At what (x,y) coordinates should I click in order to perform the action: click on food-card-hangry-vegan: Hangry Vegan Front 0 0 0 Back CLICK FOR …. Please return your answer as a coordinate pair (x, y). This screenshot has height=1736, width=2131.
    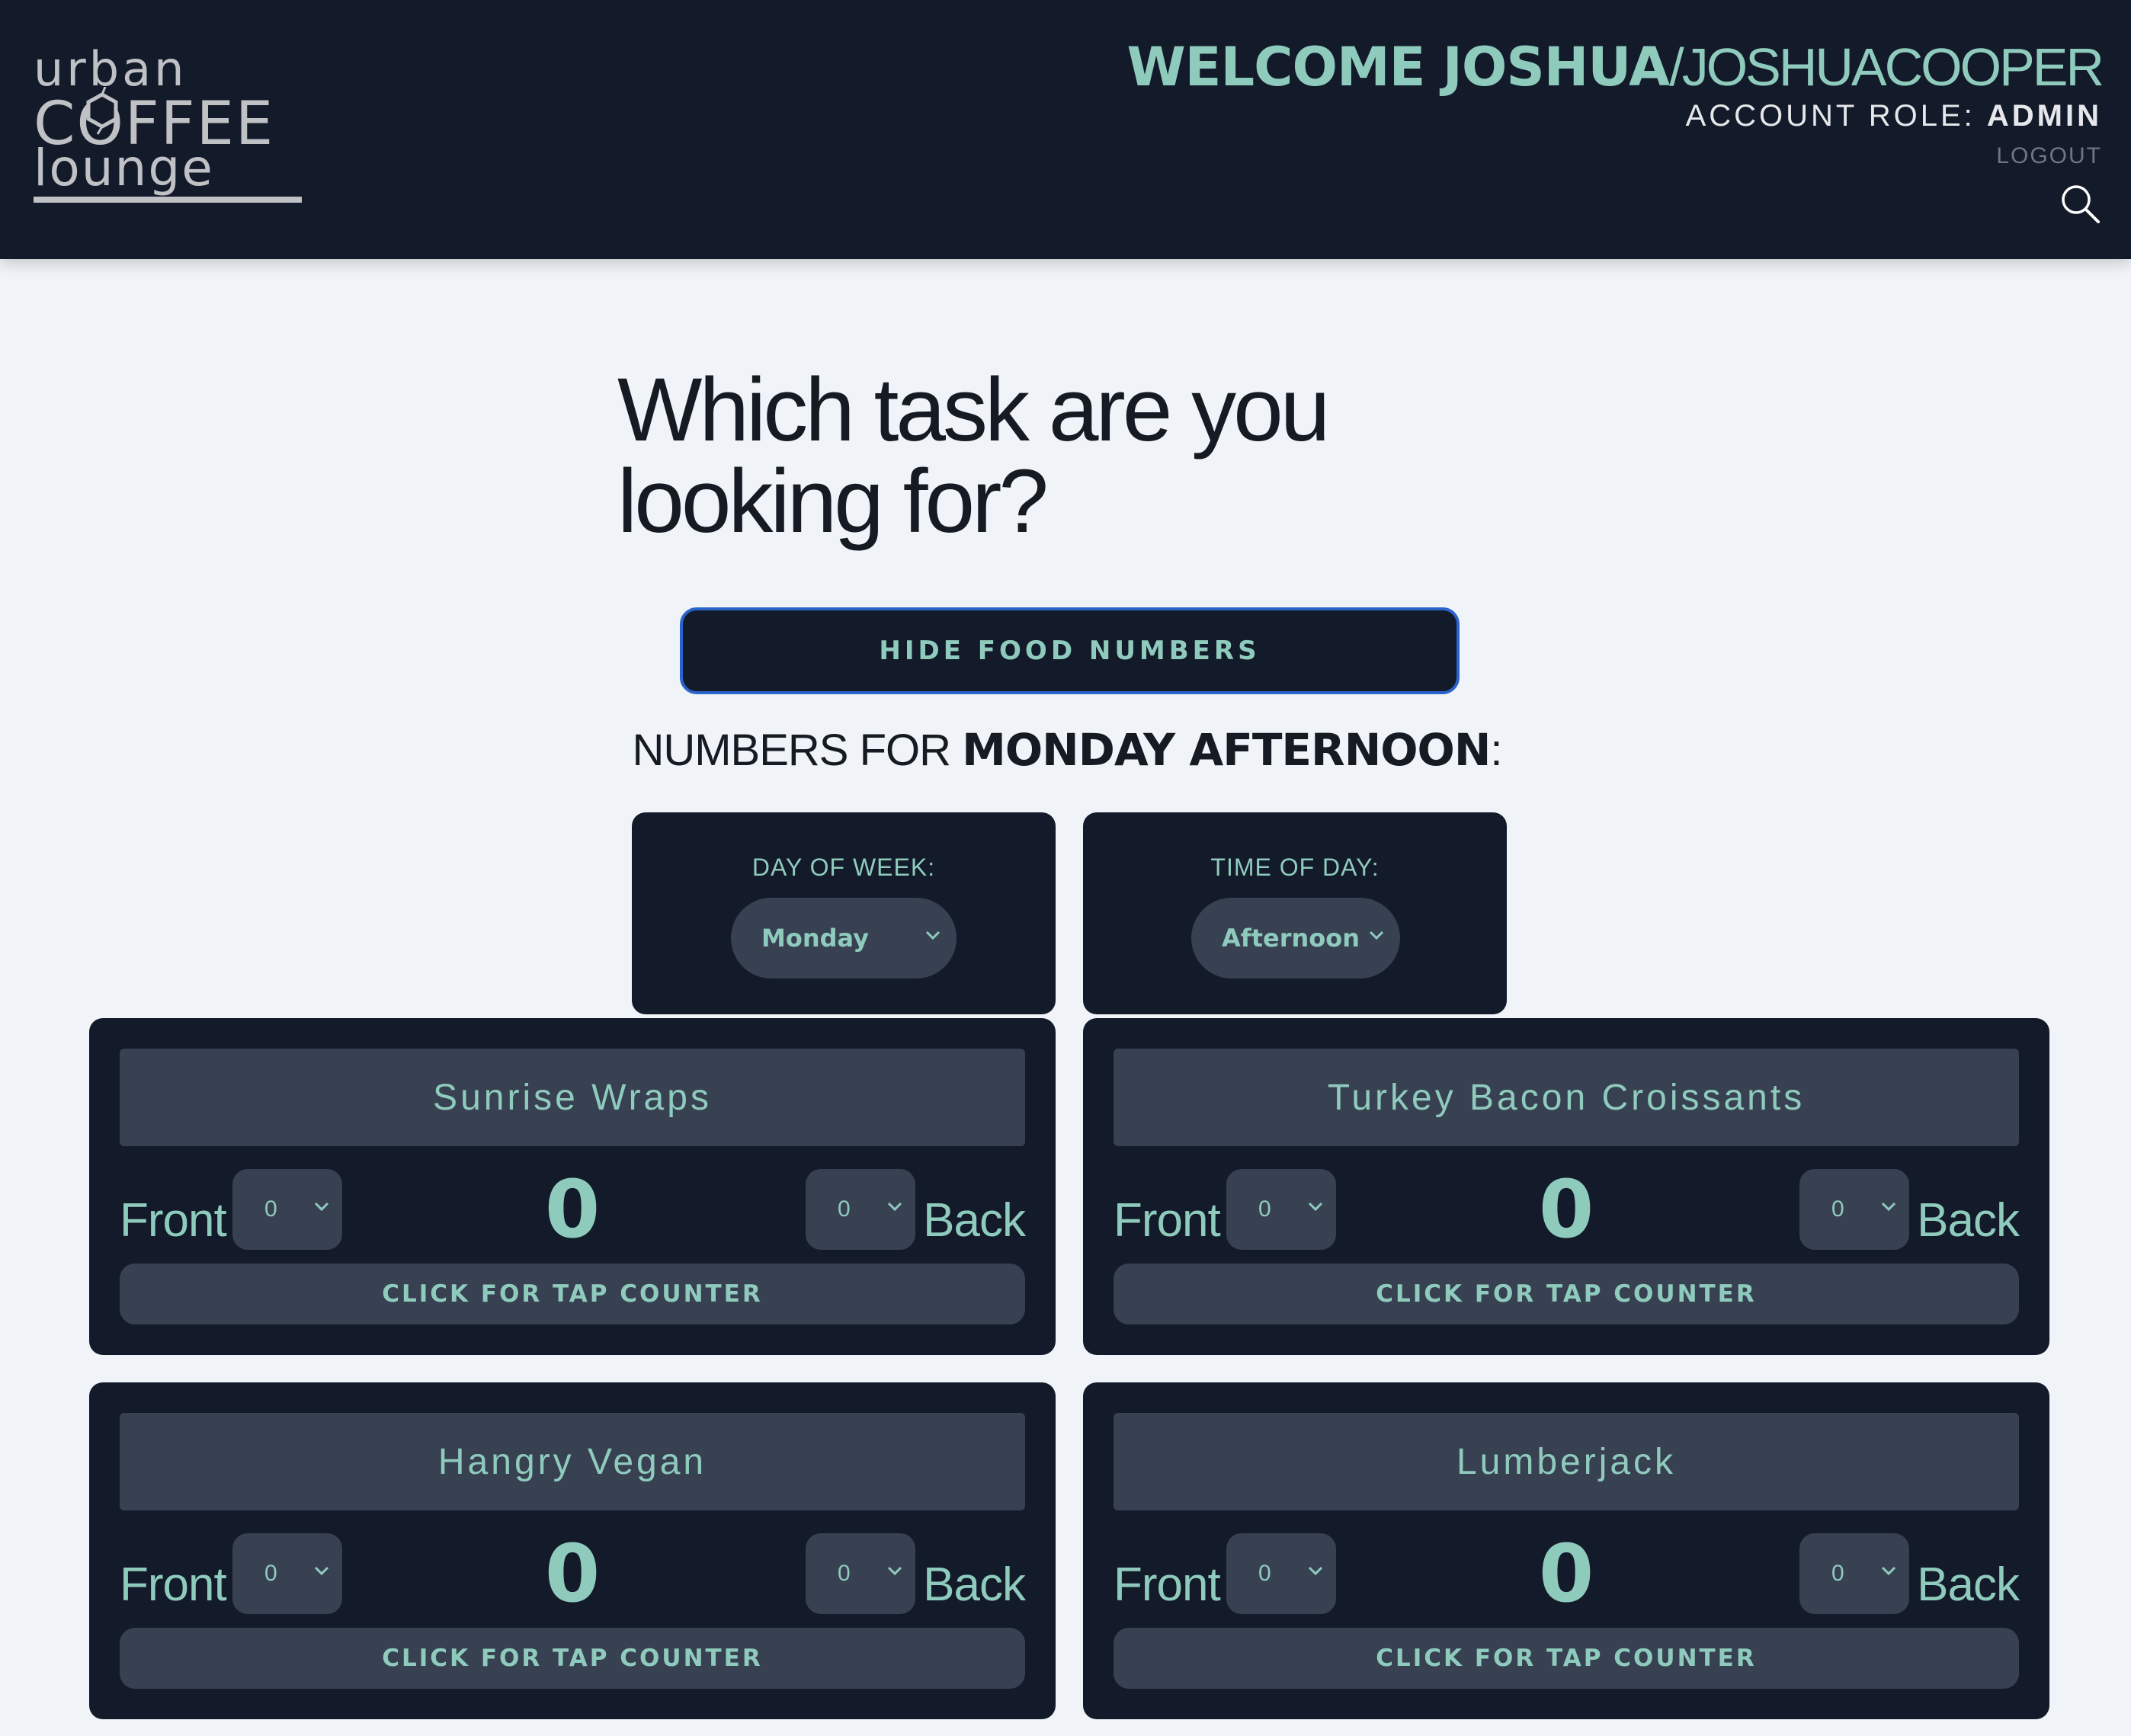
    Looking at the image, I should click on (572, 1550).